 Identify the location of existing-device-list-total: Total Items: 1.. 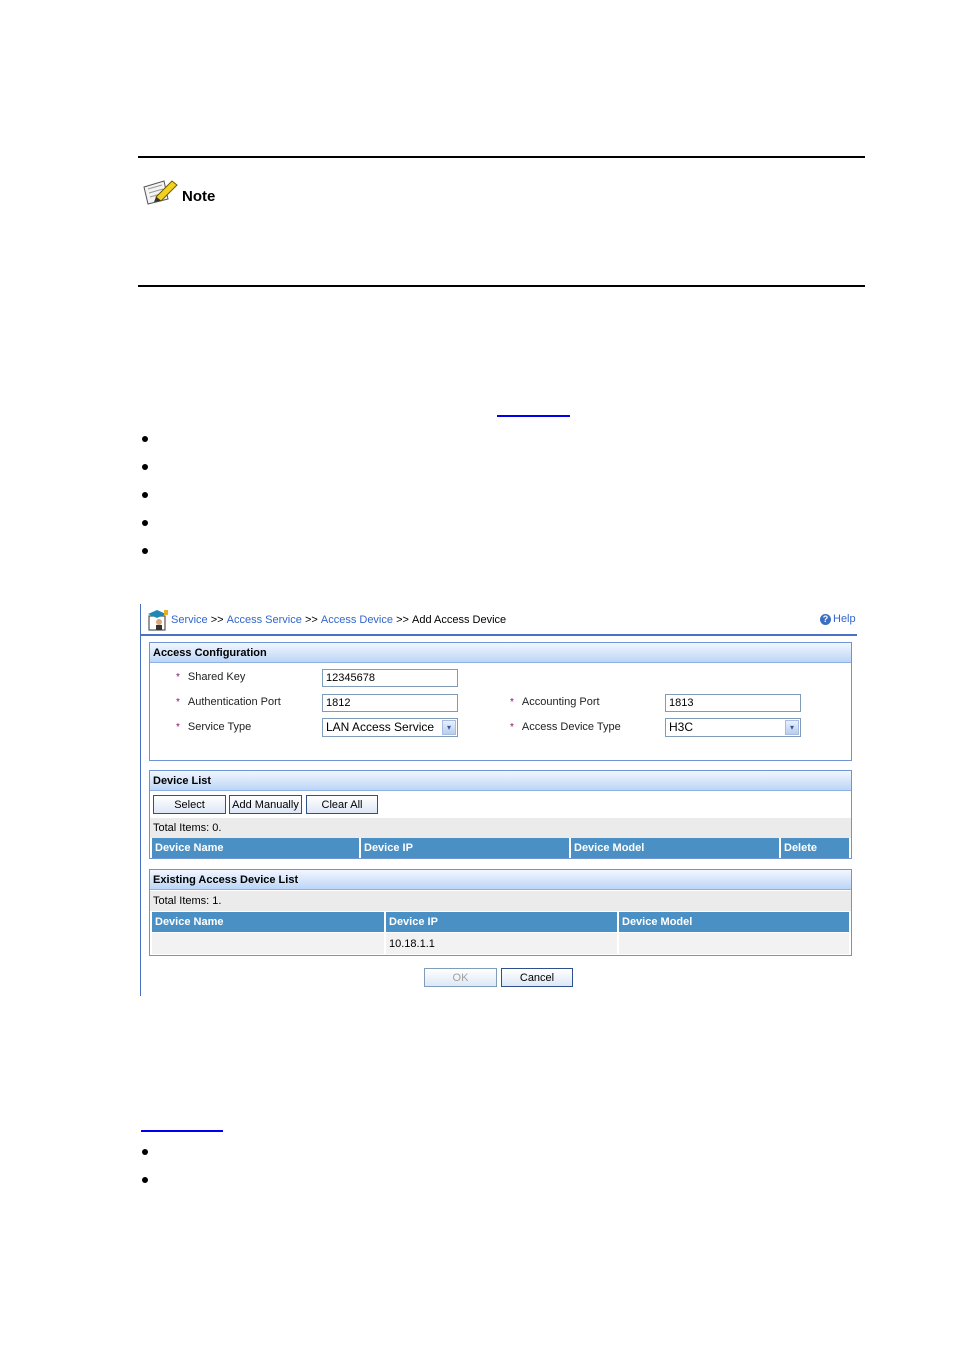
(500, 901).